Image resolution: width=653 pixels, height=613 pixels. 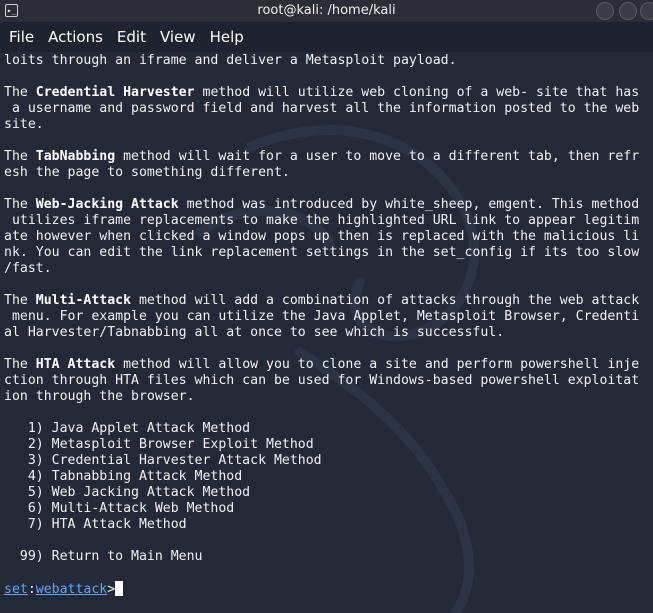 I want to click on menu-option: 7) HTA Attack Method, so click(x=327, y=525).